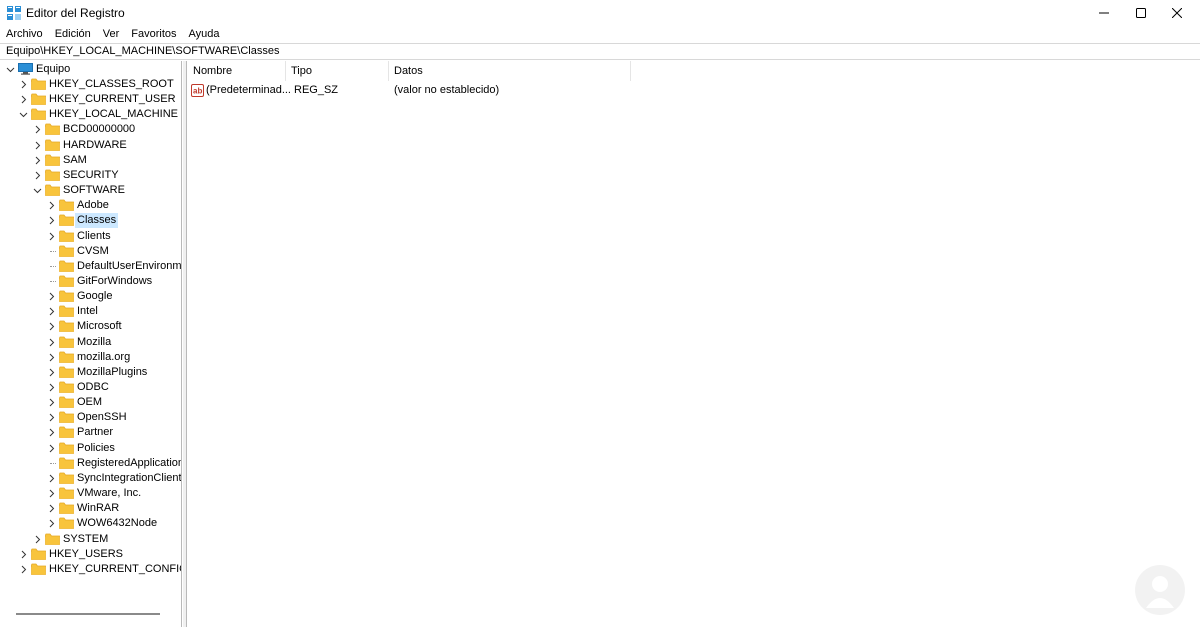 The height and width of the screenshot is (628, 1200). Describe the element at coordinates (95, 296) in the screenshot. I see `tree-item-label: Google` at that location.